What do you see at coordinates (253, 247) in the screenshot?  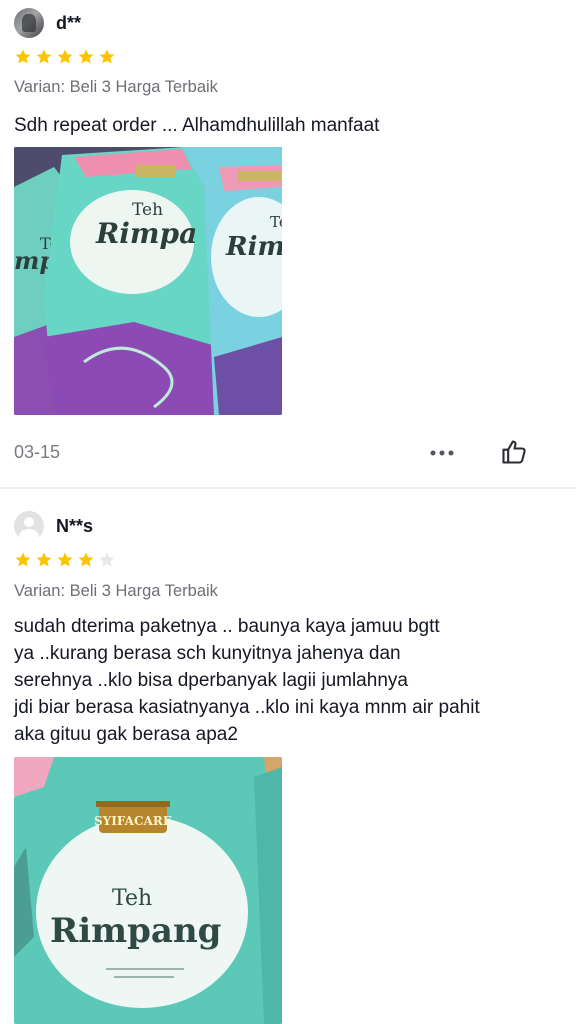 I see `pack-label-rimpang-2: Rim` at bounding box center [253, 247].